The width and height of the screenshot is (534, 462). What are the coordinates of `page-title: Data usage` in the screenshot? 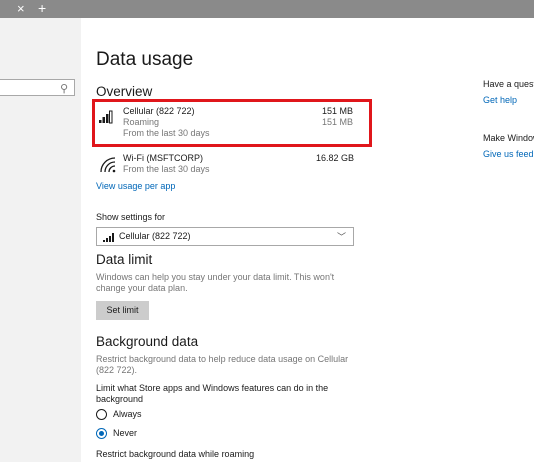 It's located at (145, 59).